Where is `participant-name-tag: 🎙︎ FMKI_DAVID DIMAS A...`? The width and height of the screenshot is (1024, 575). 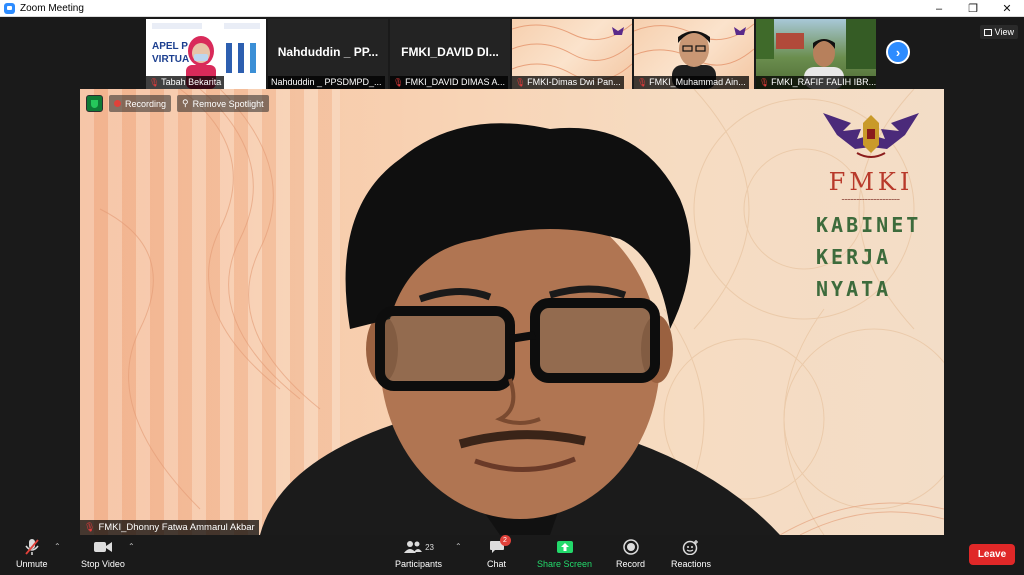
participant-name-tag: 🎙︎ FMKI_DAVID DIMAS A... is located at coordinates (449, 82).